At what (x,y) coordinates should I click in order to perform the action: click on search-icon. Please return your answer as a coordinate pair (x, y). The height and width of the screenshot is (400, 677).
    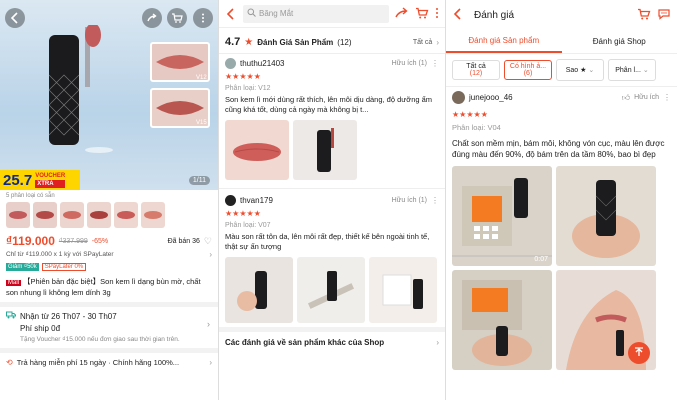
    Looking at the image, I should click on (251, 13).